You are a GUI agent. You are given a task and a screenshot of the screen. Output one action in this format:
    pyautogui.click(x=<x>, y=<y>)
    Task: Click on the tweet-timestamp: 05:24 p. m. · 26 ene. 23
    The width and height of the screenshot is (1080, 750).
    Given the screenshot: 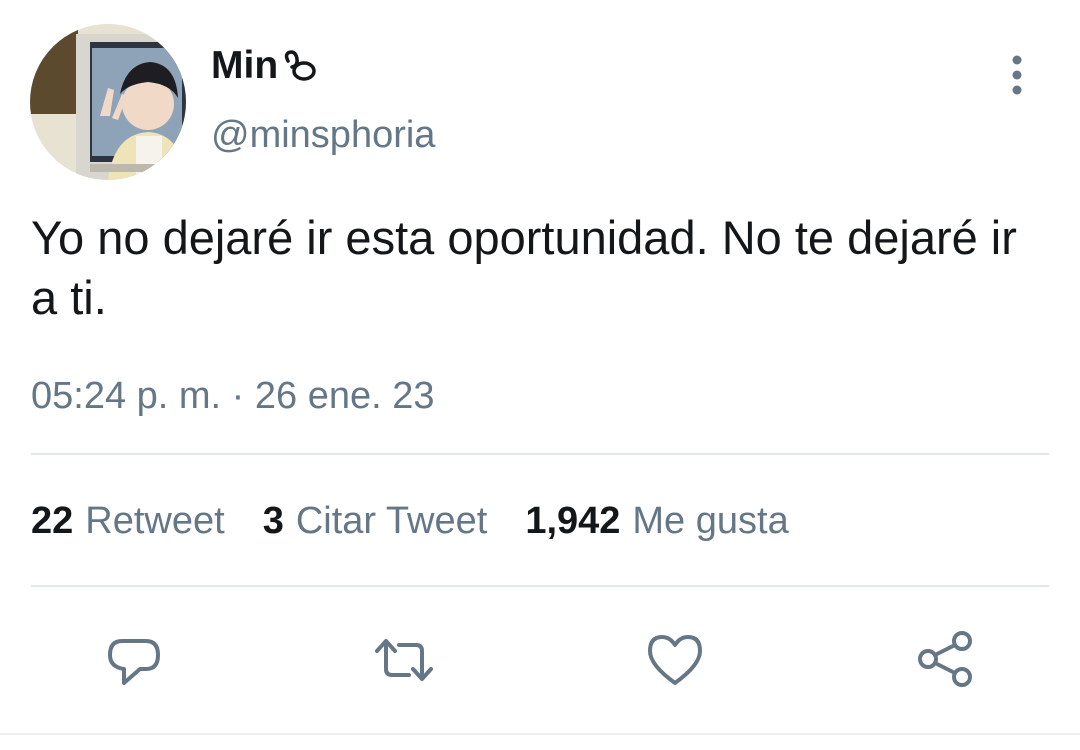 What is the action you would take?
    pyautogui.click(x=233, y=396)
    